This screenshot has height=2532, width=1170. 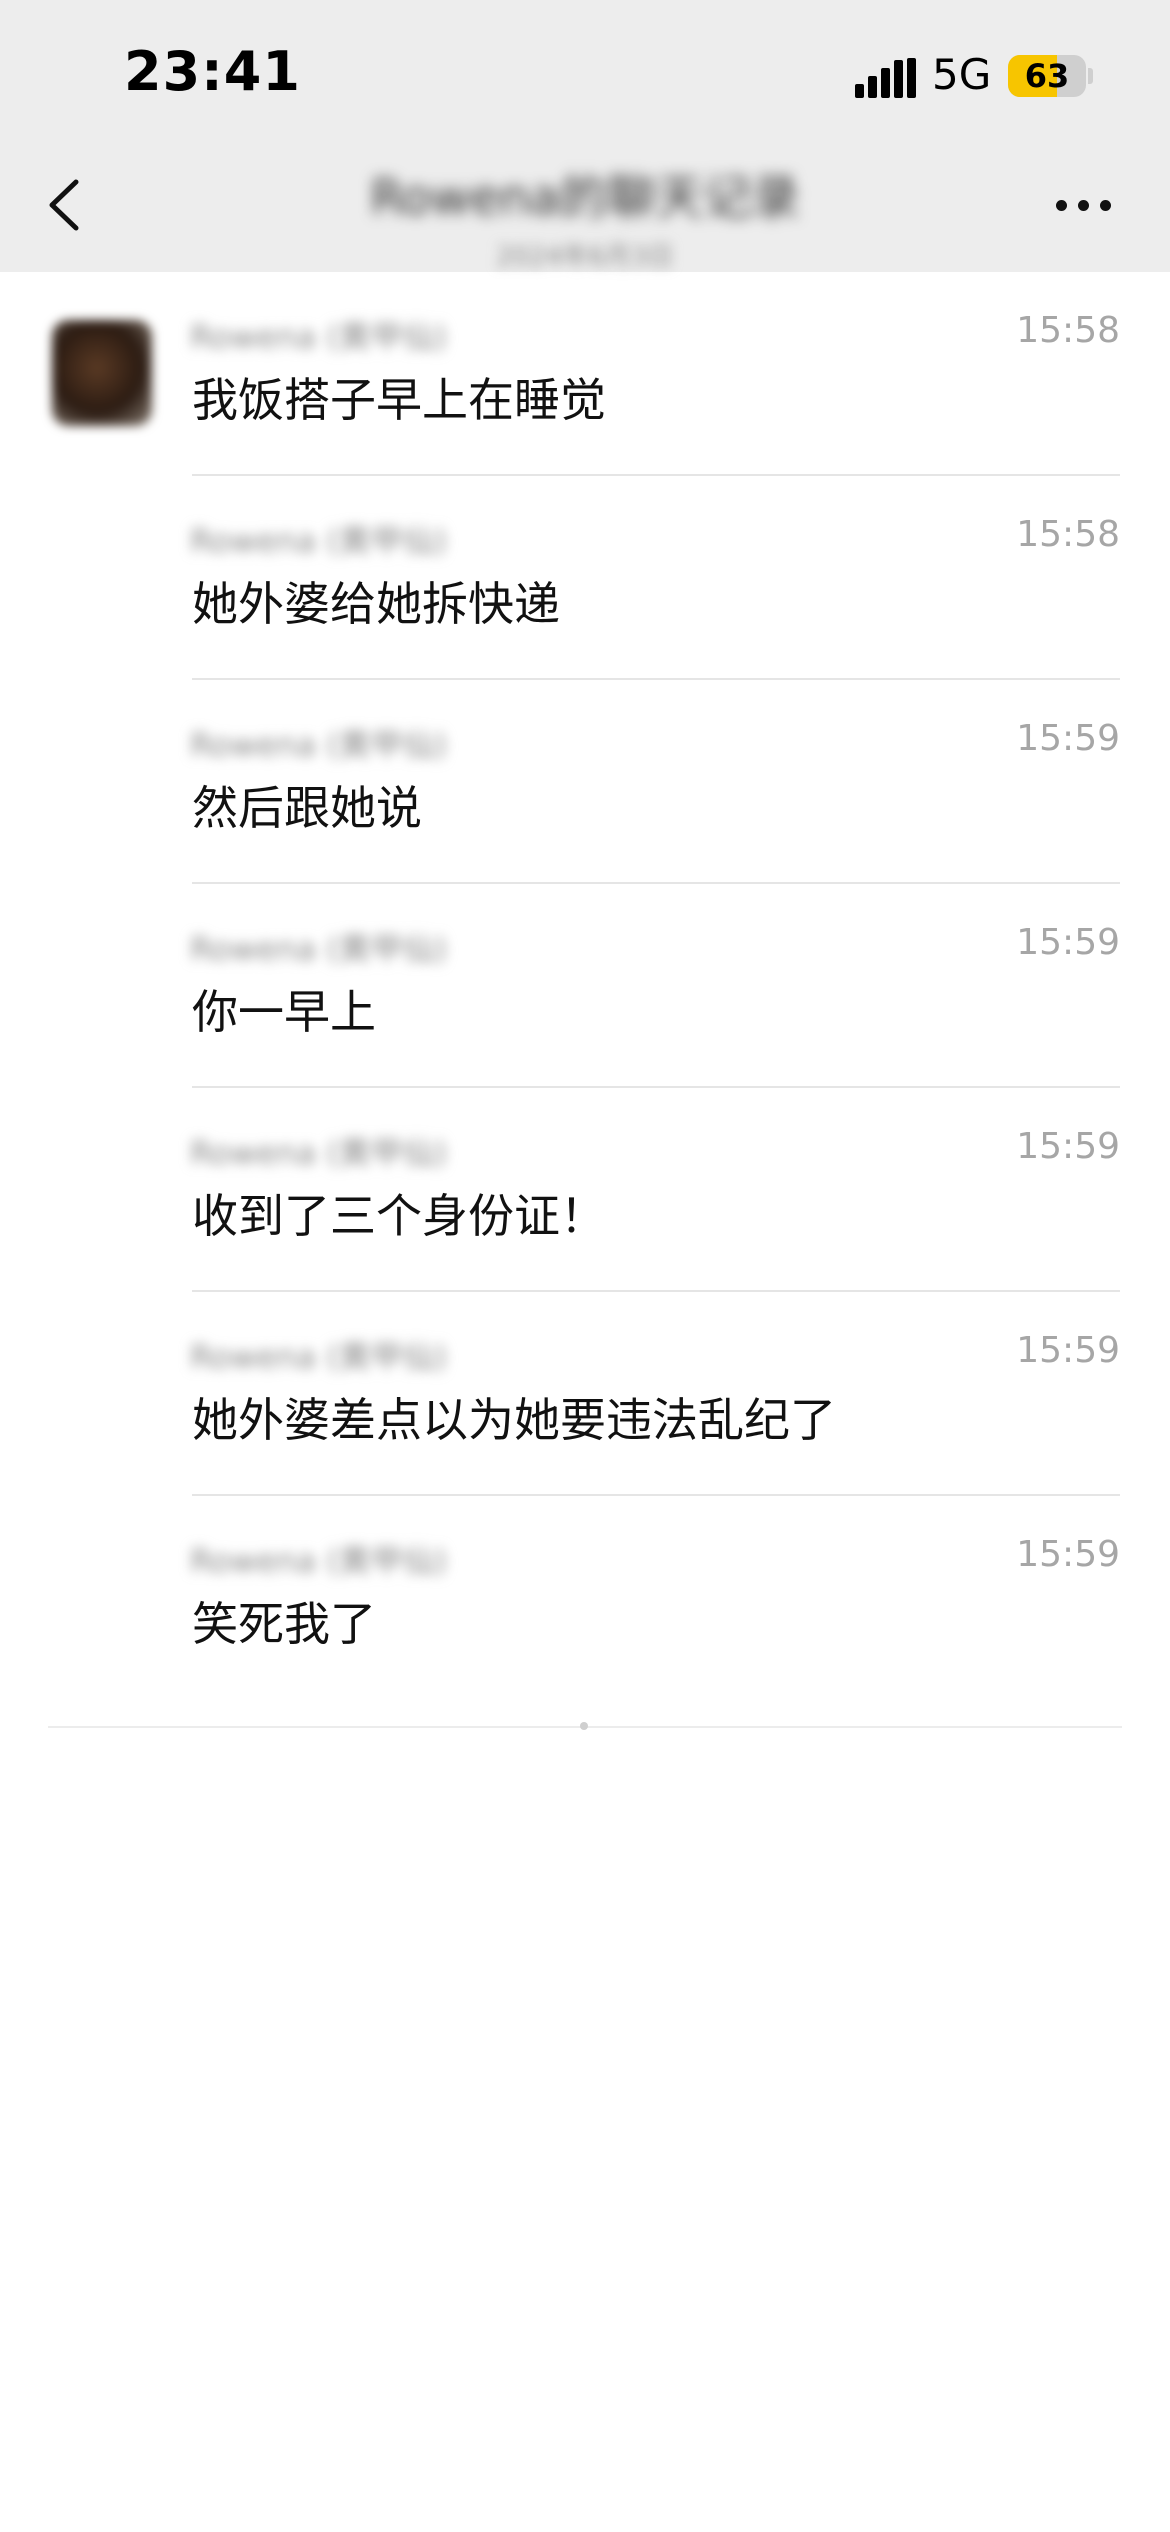 I want to click on message-text: 她外婆给她拆快递, so click(x=376, y=604).